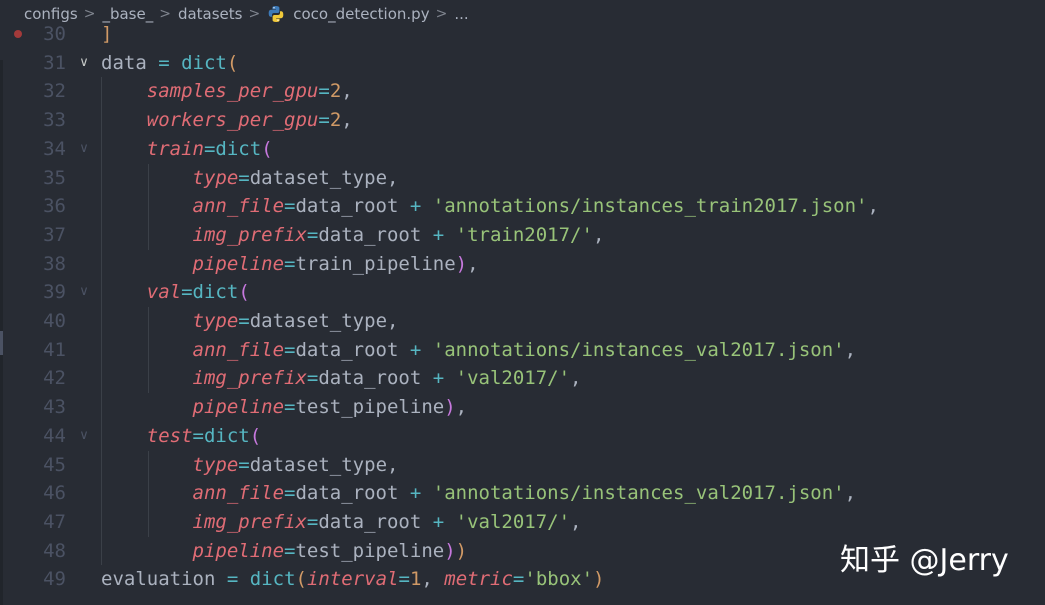 This screenshot has width=1045, height=605. Describe the element at coordinates (227, 91) in the screenshot. I see `code-content: samples_per_gpu=2,` at that location.